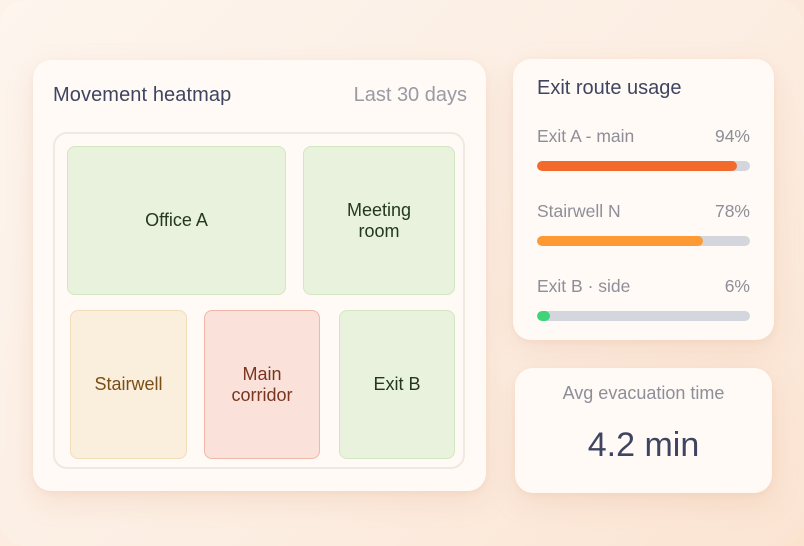 This screenshot has height=546, width=804. What do you see at coordinates (586, 136) in the screenshot?
I see `route-label: Exit A - main` at bounding box center [586, 136].